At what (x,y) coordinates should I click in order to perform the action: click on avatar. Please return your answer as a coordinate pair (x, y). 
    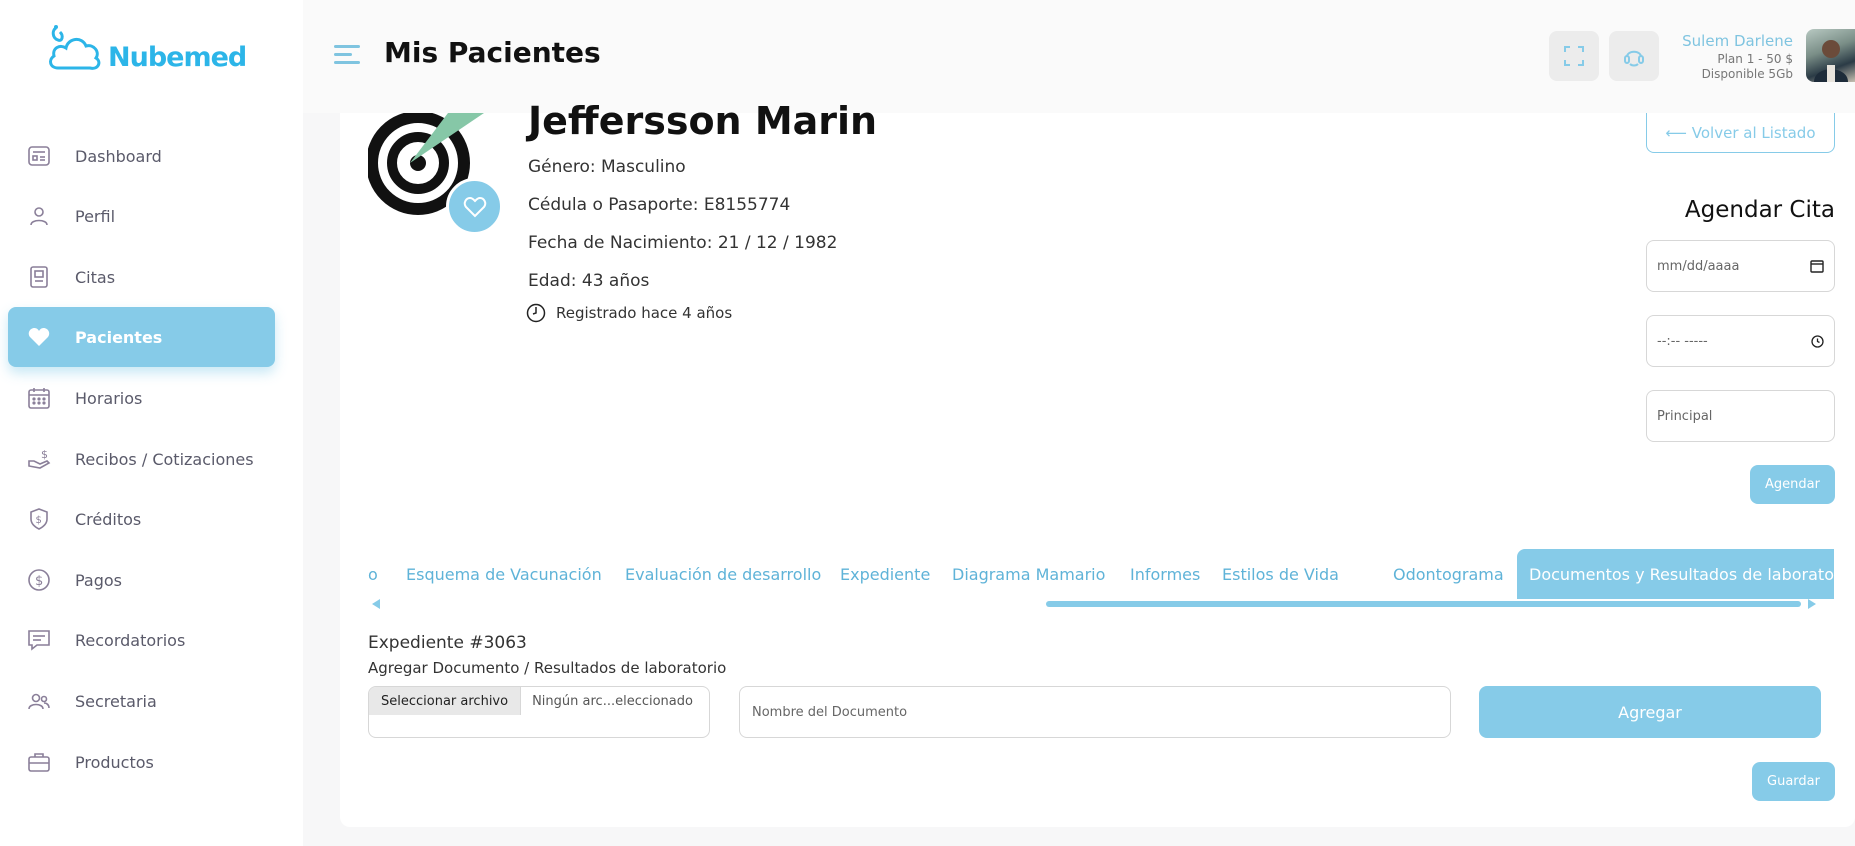
    Looking at the image, I should click on (1830, 55).